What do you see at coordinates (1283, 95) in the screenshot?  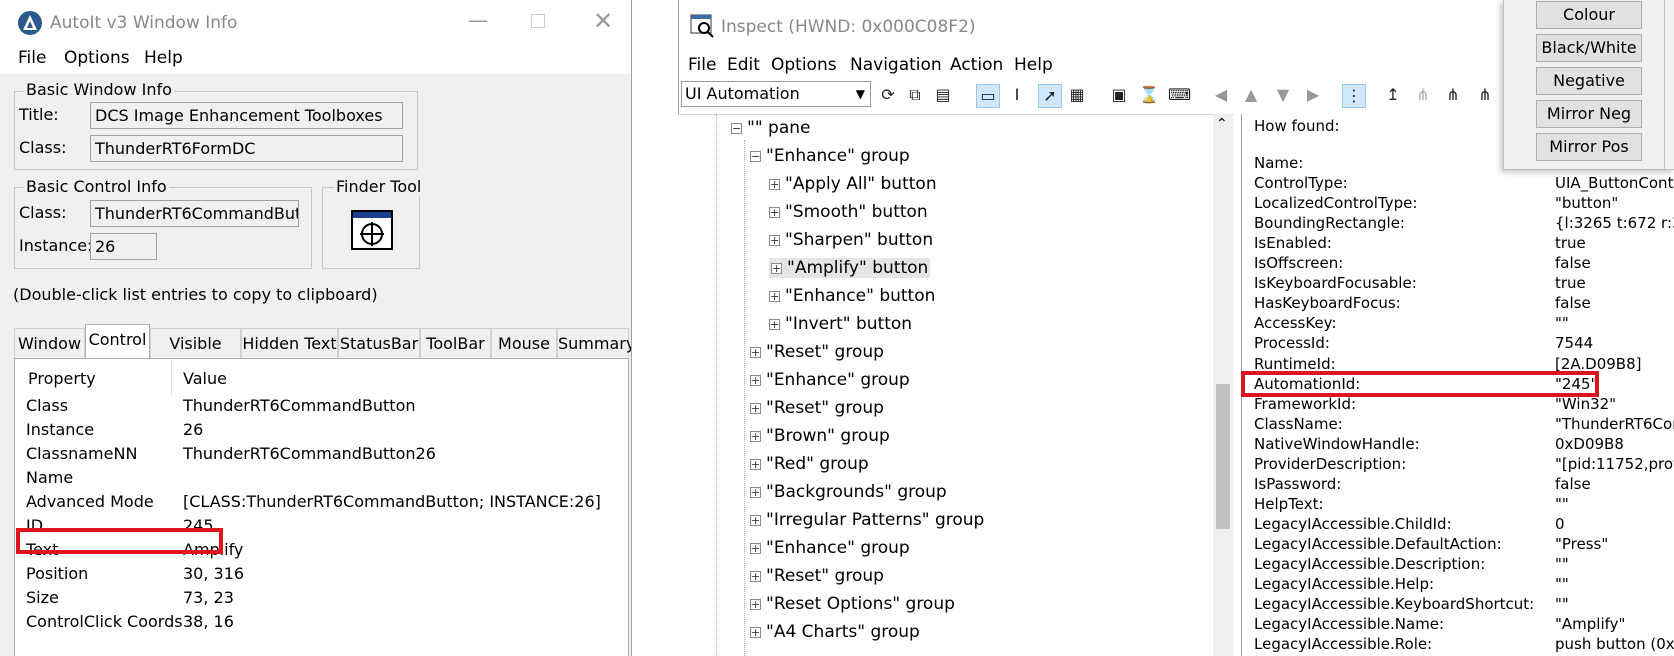 I see `arrow-down-icon: ▼` at bounding box center [1283, 95].